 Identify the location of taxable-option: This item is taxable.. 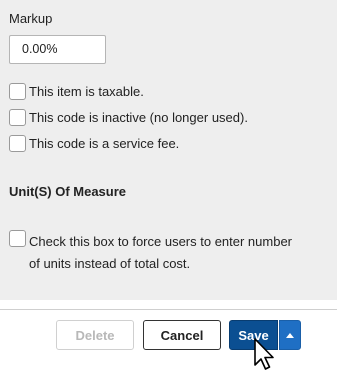
(76, 91).